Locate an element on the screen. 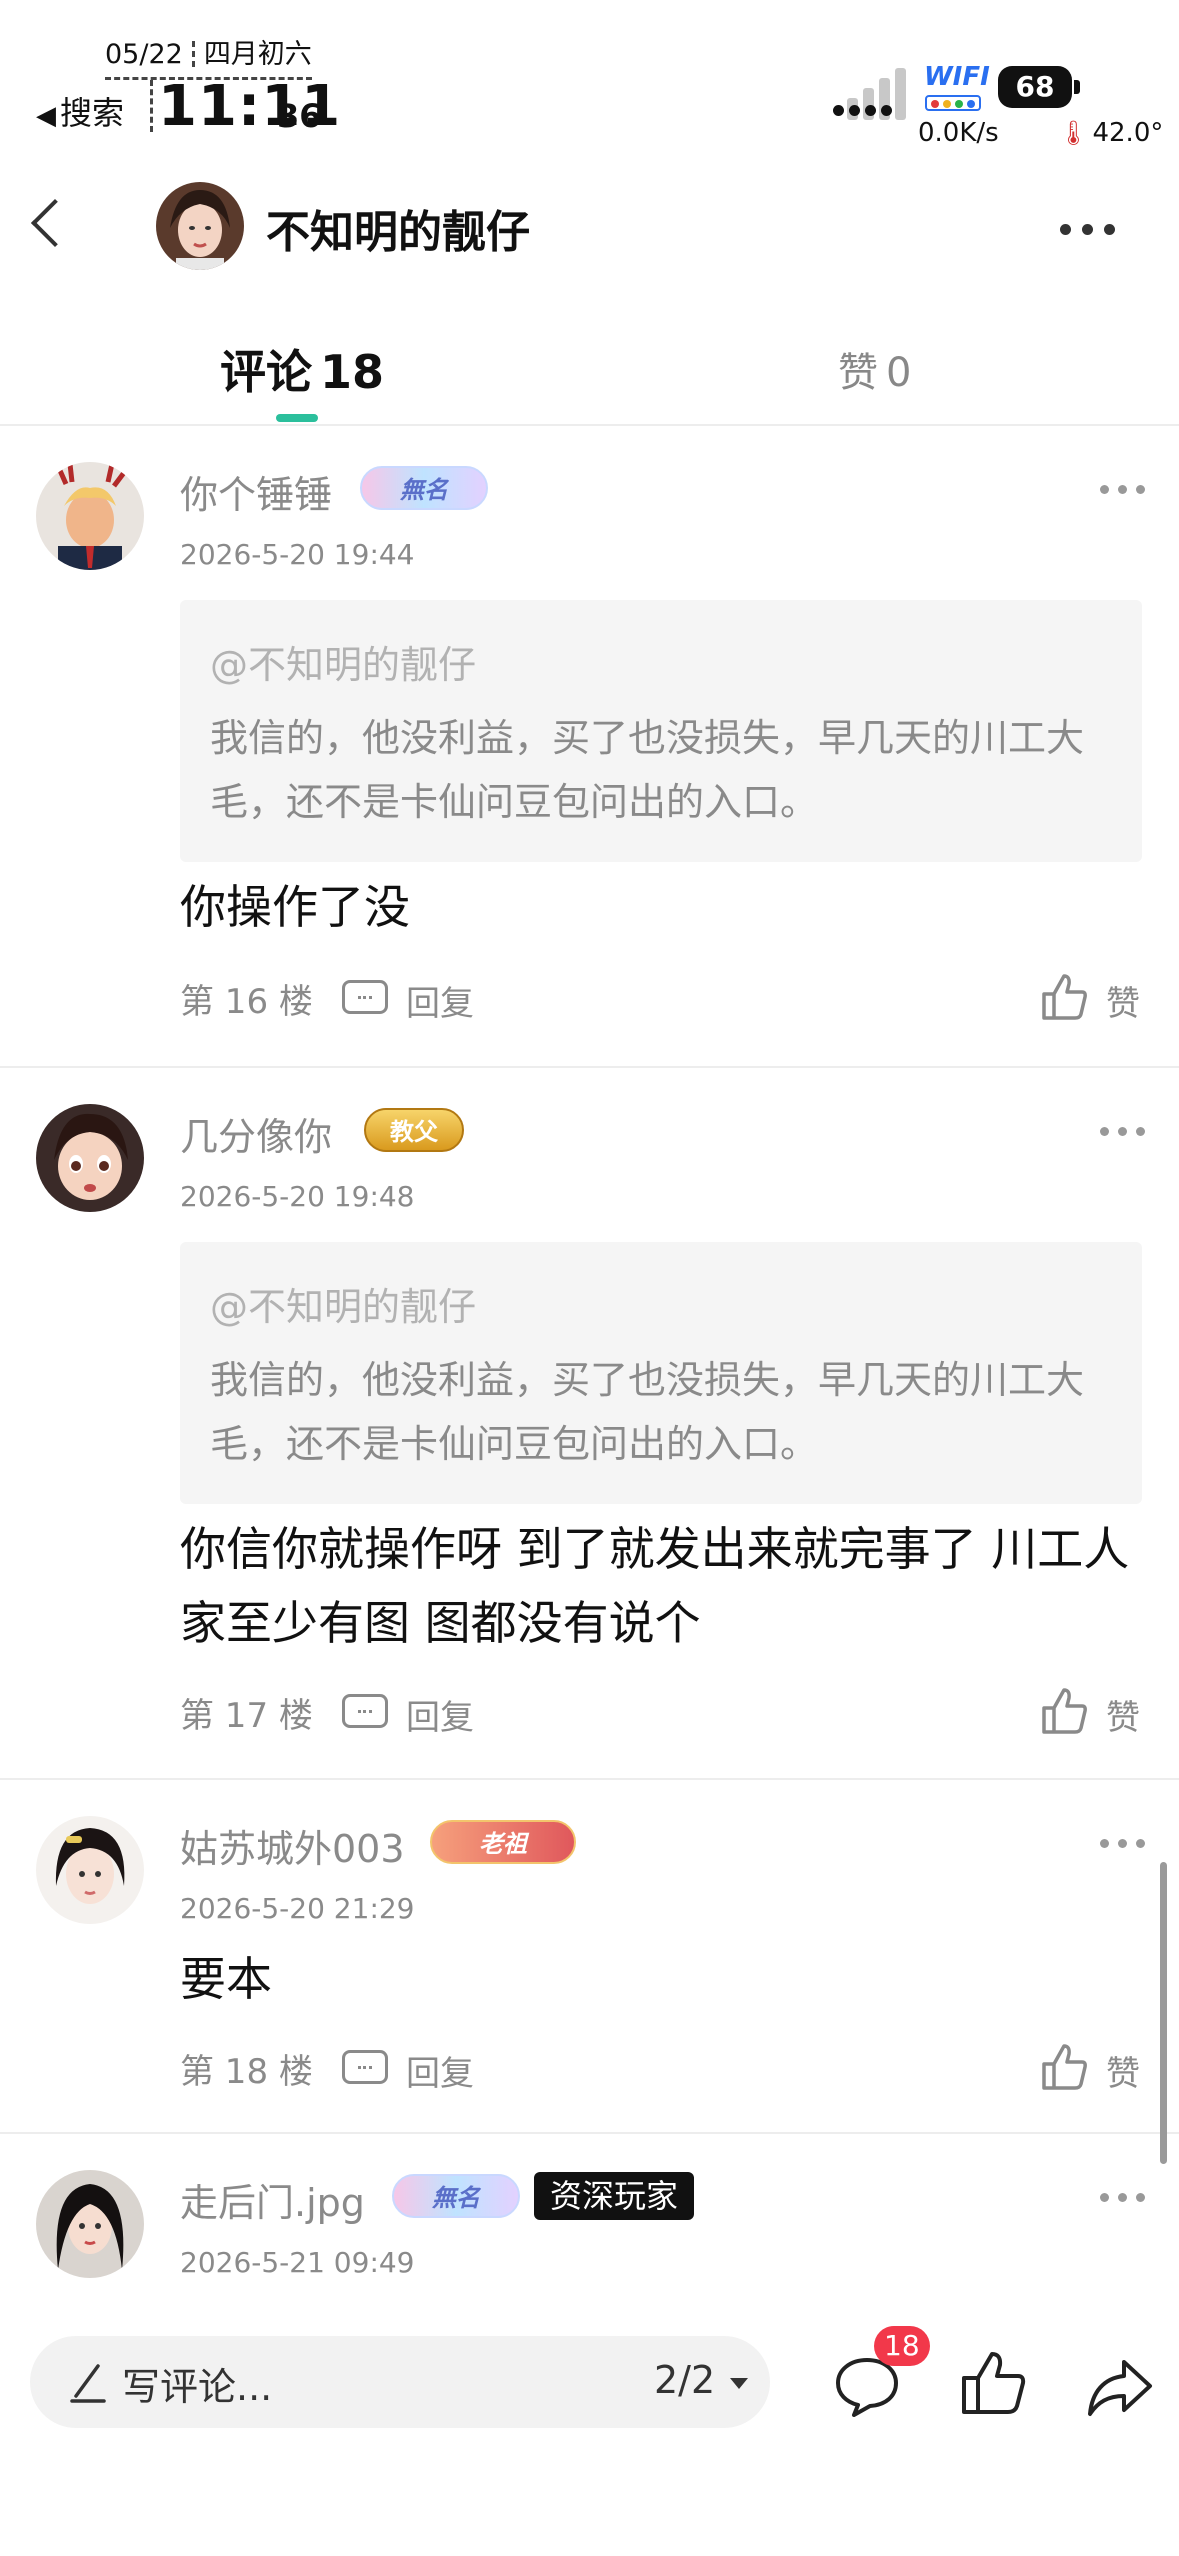  page-header: 不知明的靓仔 is located at coordinates (589, 225).